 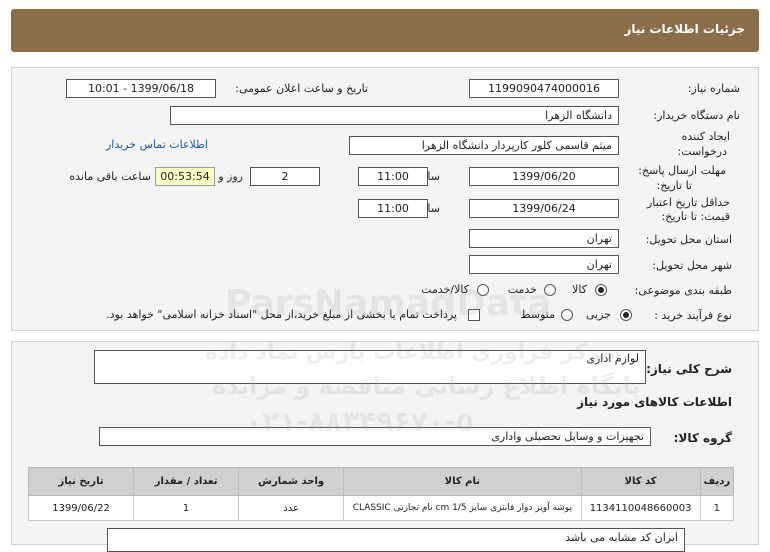 I want to click on creator-label-1: ایجاد کننده, so click(x=705, y=136).